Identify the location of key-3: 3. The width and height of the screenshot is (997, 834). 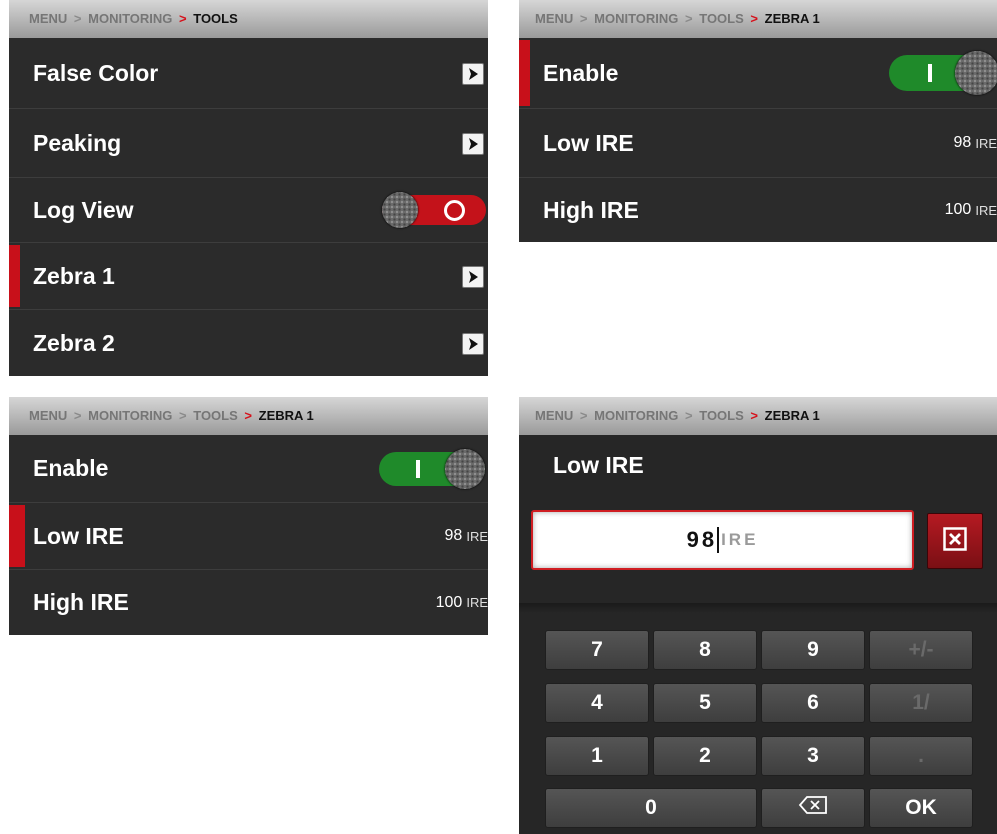
(813, 756).